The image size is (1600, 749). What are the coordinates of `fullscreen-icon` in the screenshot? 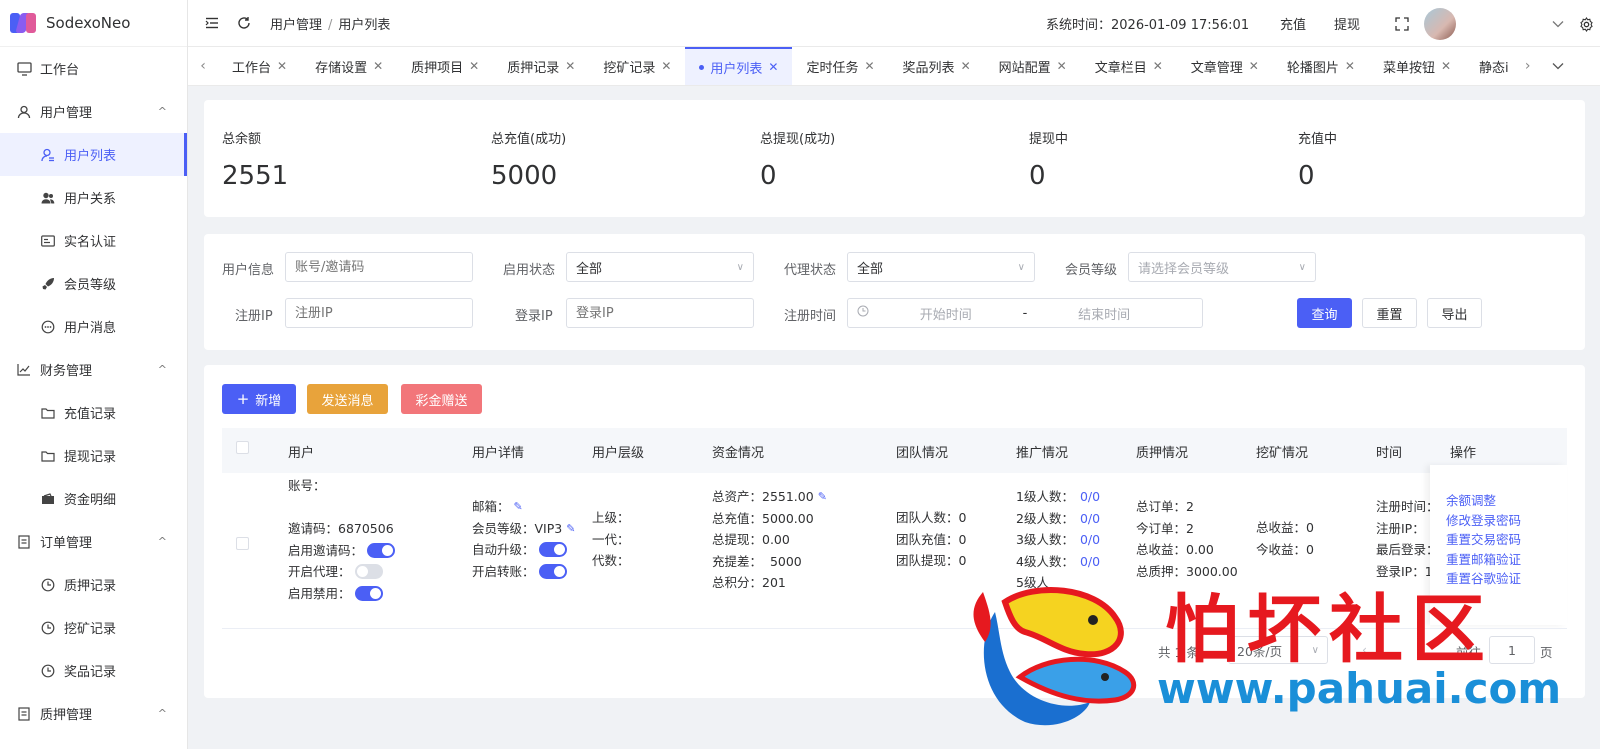 It's located at (1402, 24).